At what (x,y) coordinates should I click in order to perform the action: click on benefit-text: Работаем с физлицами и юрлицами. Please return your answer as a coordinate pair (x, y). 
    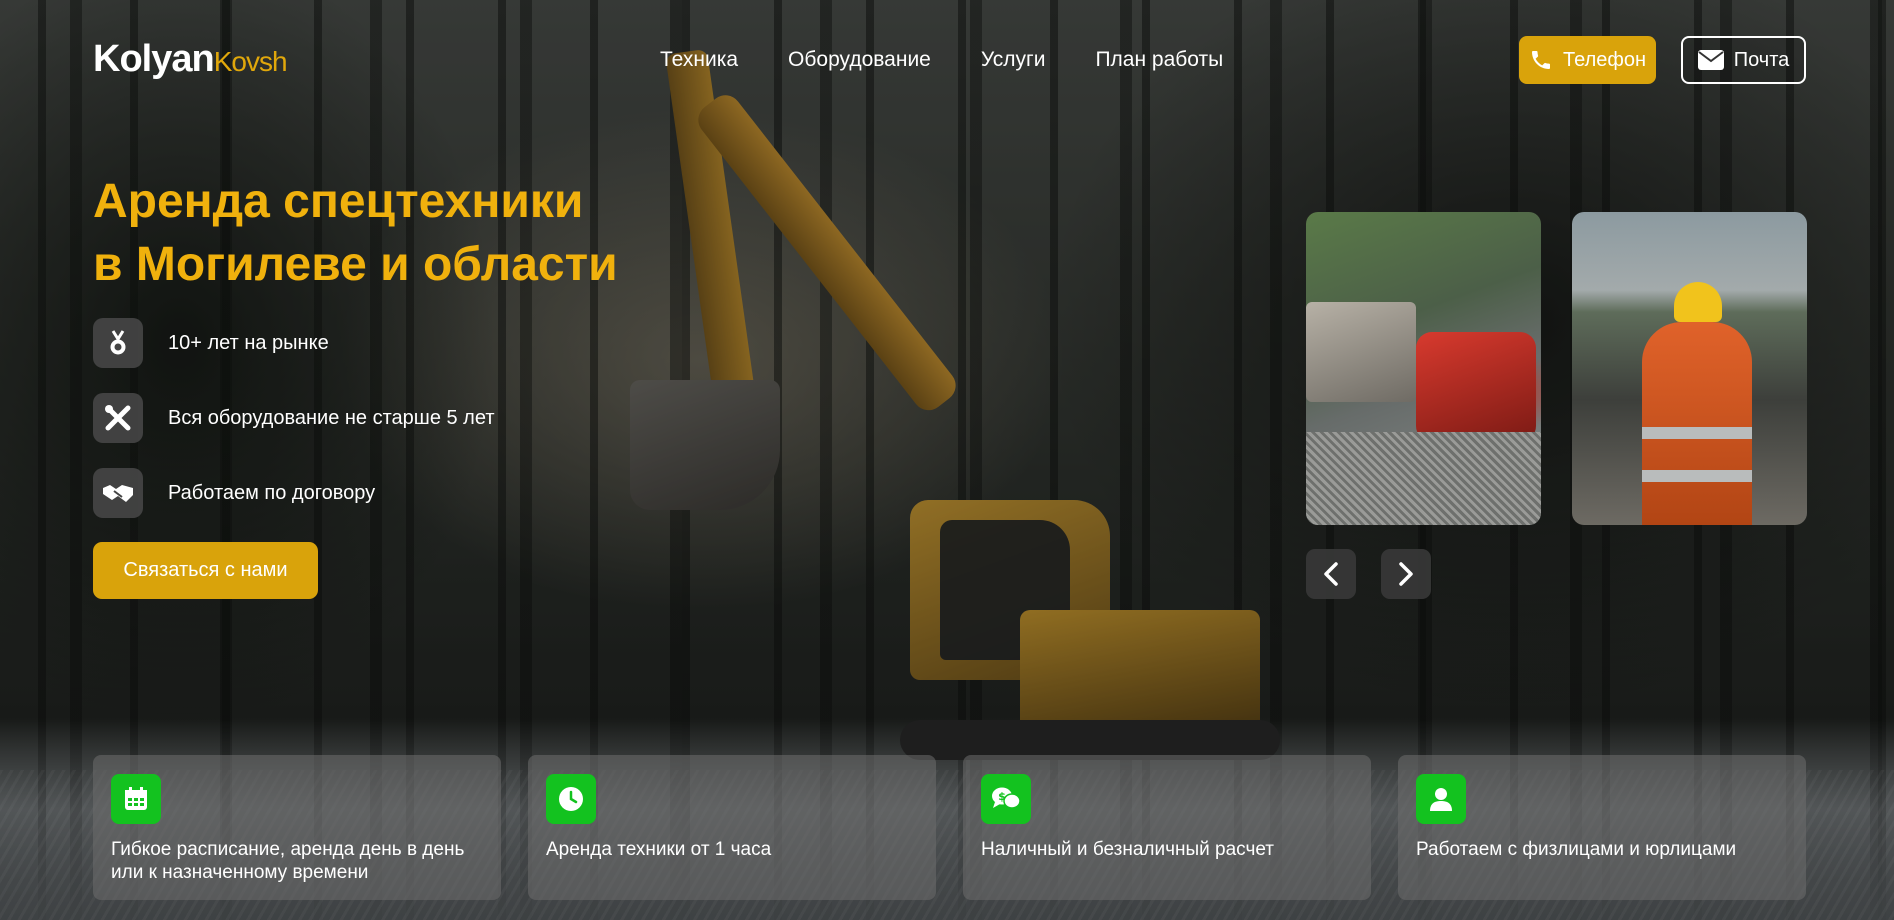
    Looking at the image, I should click on (1576, 849).